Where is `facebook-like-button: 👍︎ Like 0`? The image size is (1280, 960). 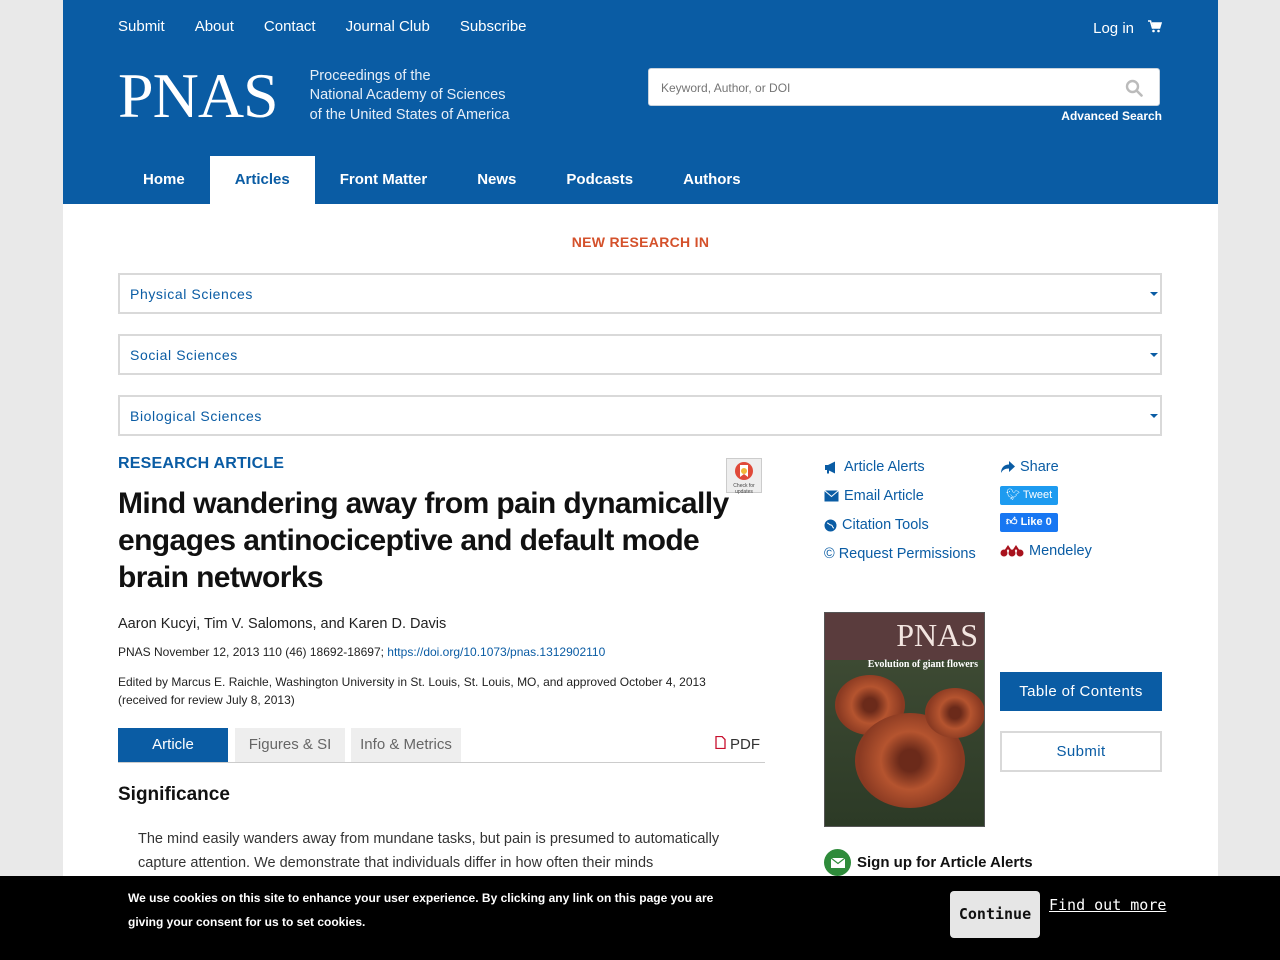 facebook-like-button: 👍︎ Like 0 is located at coordinates (1029, 522).